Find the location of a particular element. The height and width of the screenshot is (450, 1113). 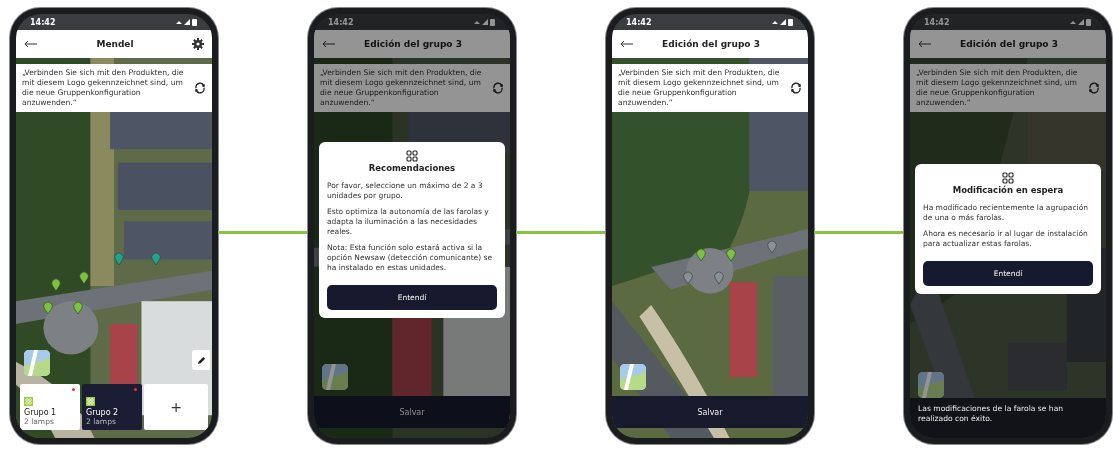

dialog-title: Modificación en espera is located at coordinates (1008, 190).